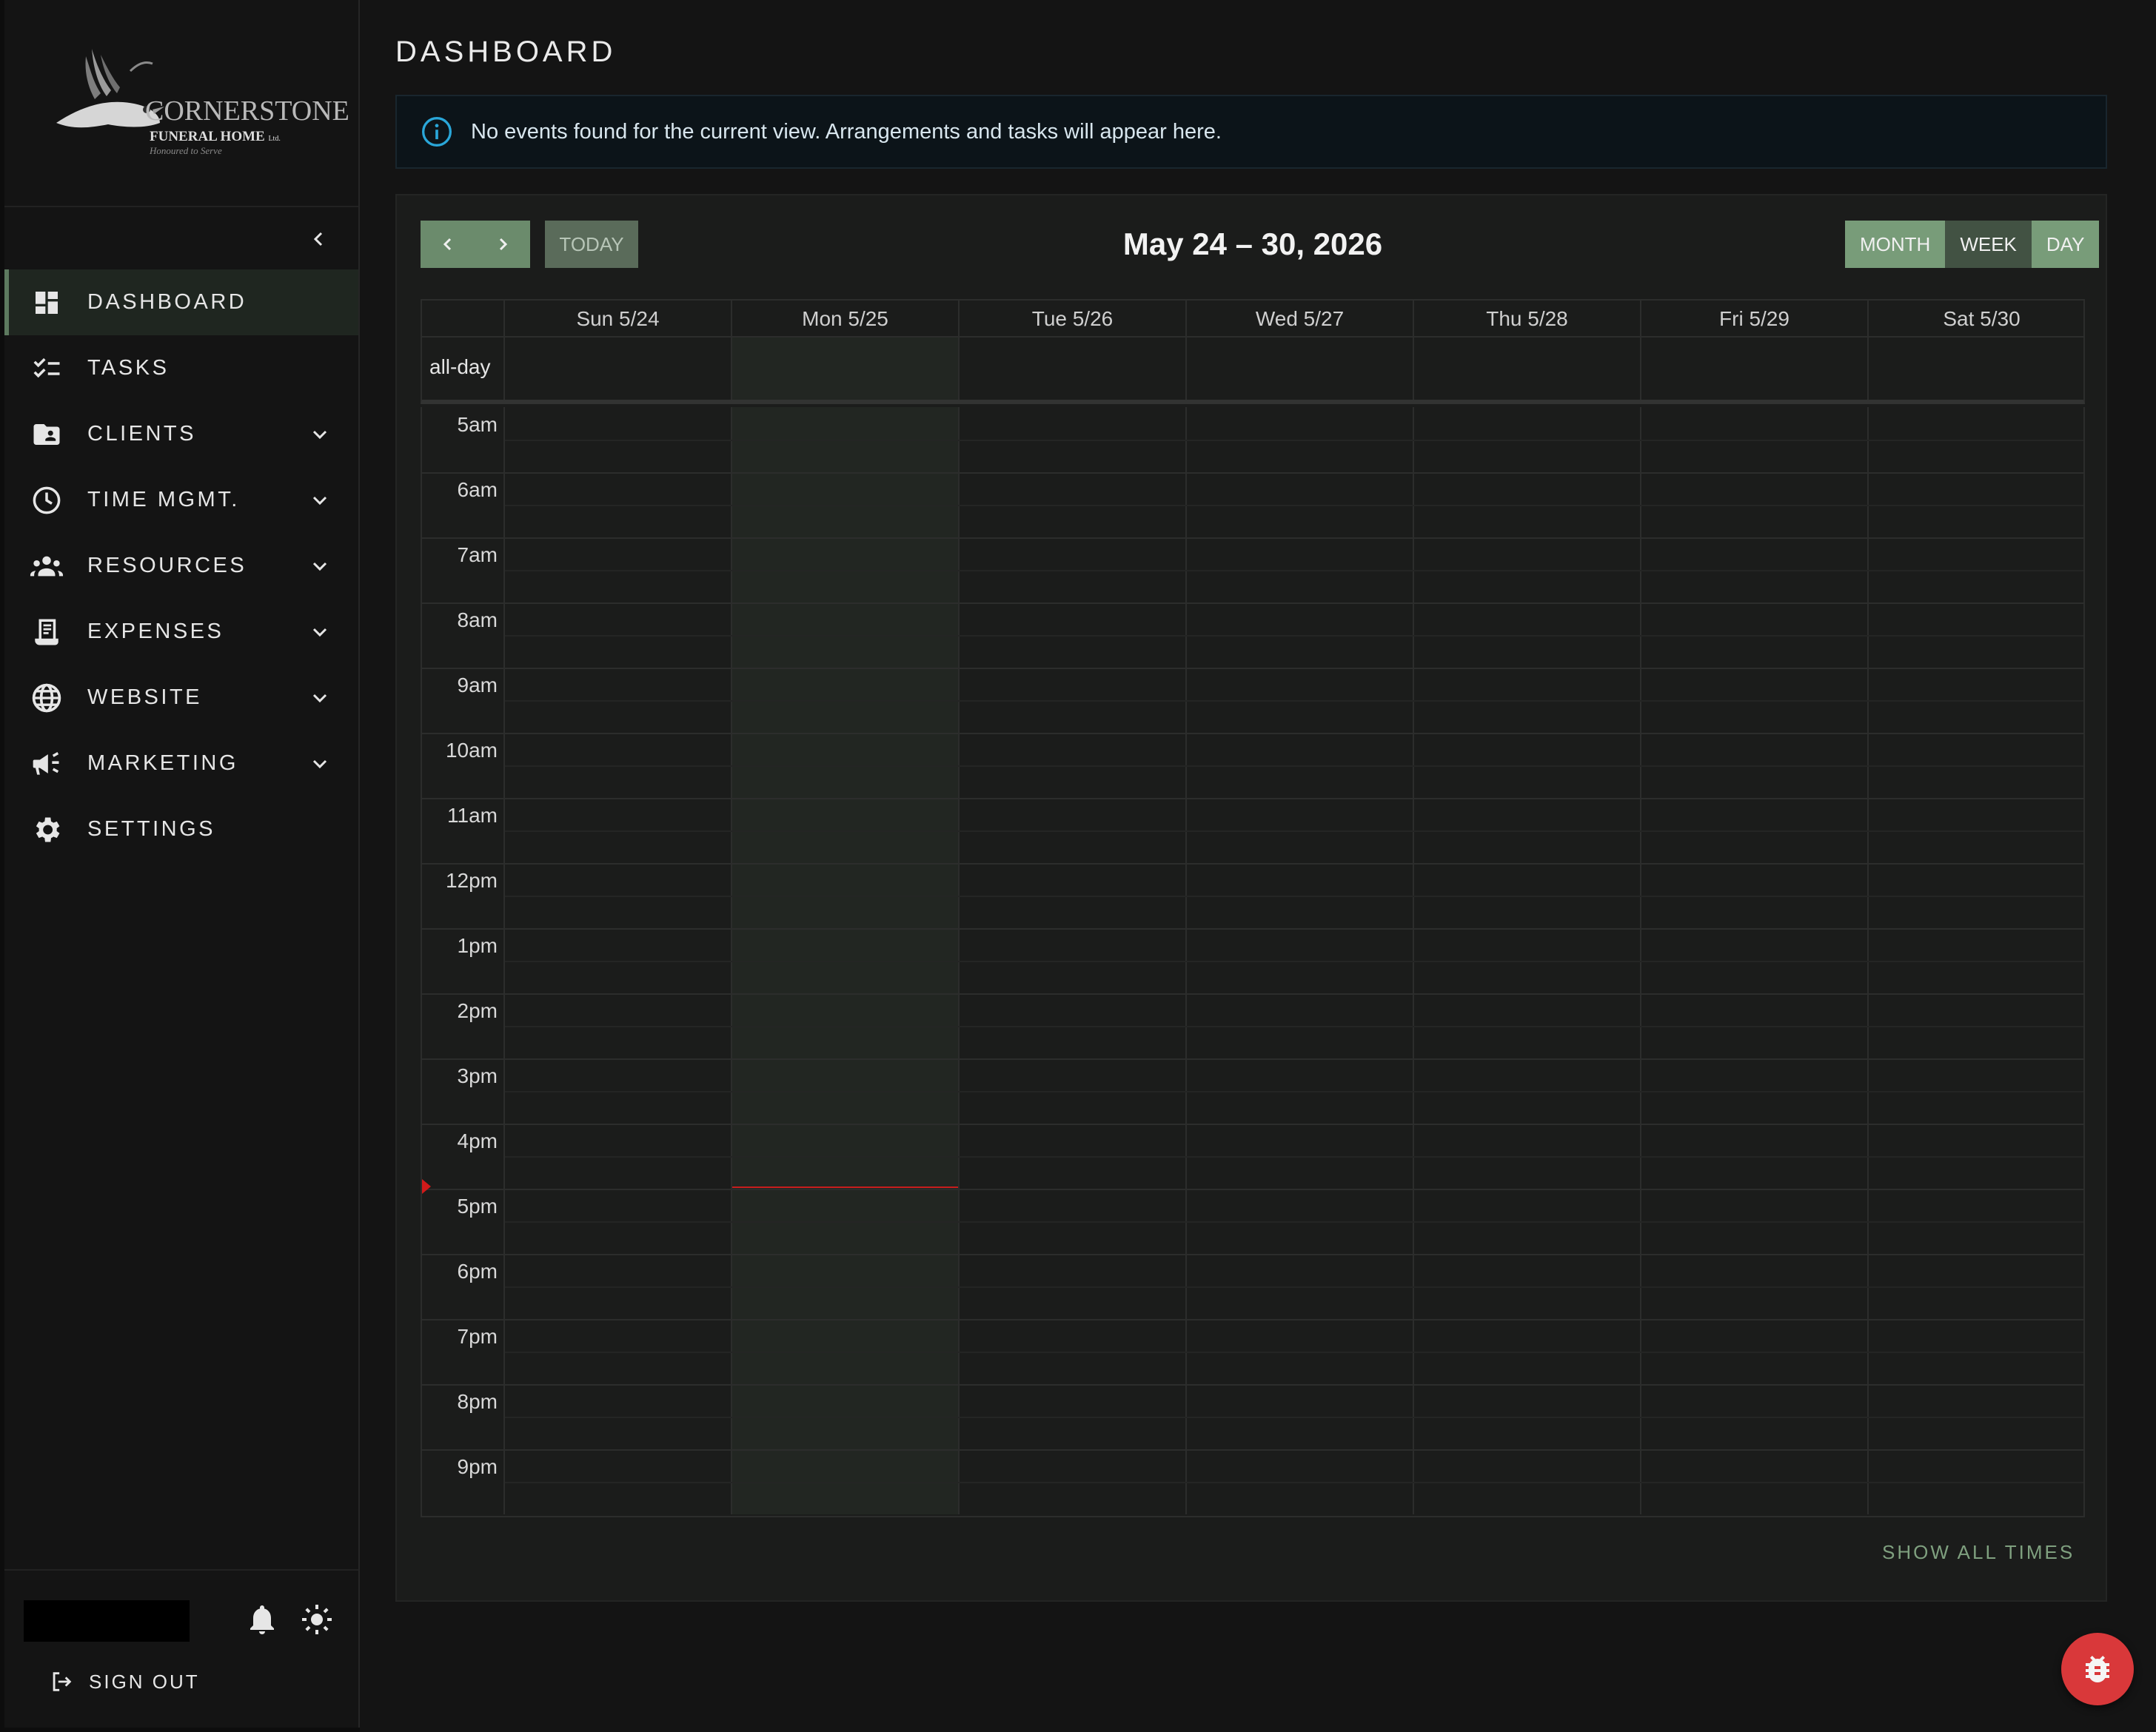 This screenshot has height=1732, width=2156. Describe the element at coordinates (477, 1401) in the screenshot. I see `time-label: 8pm` at that location.